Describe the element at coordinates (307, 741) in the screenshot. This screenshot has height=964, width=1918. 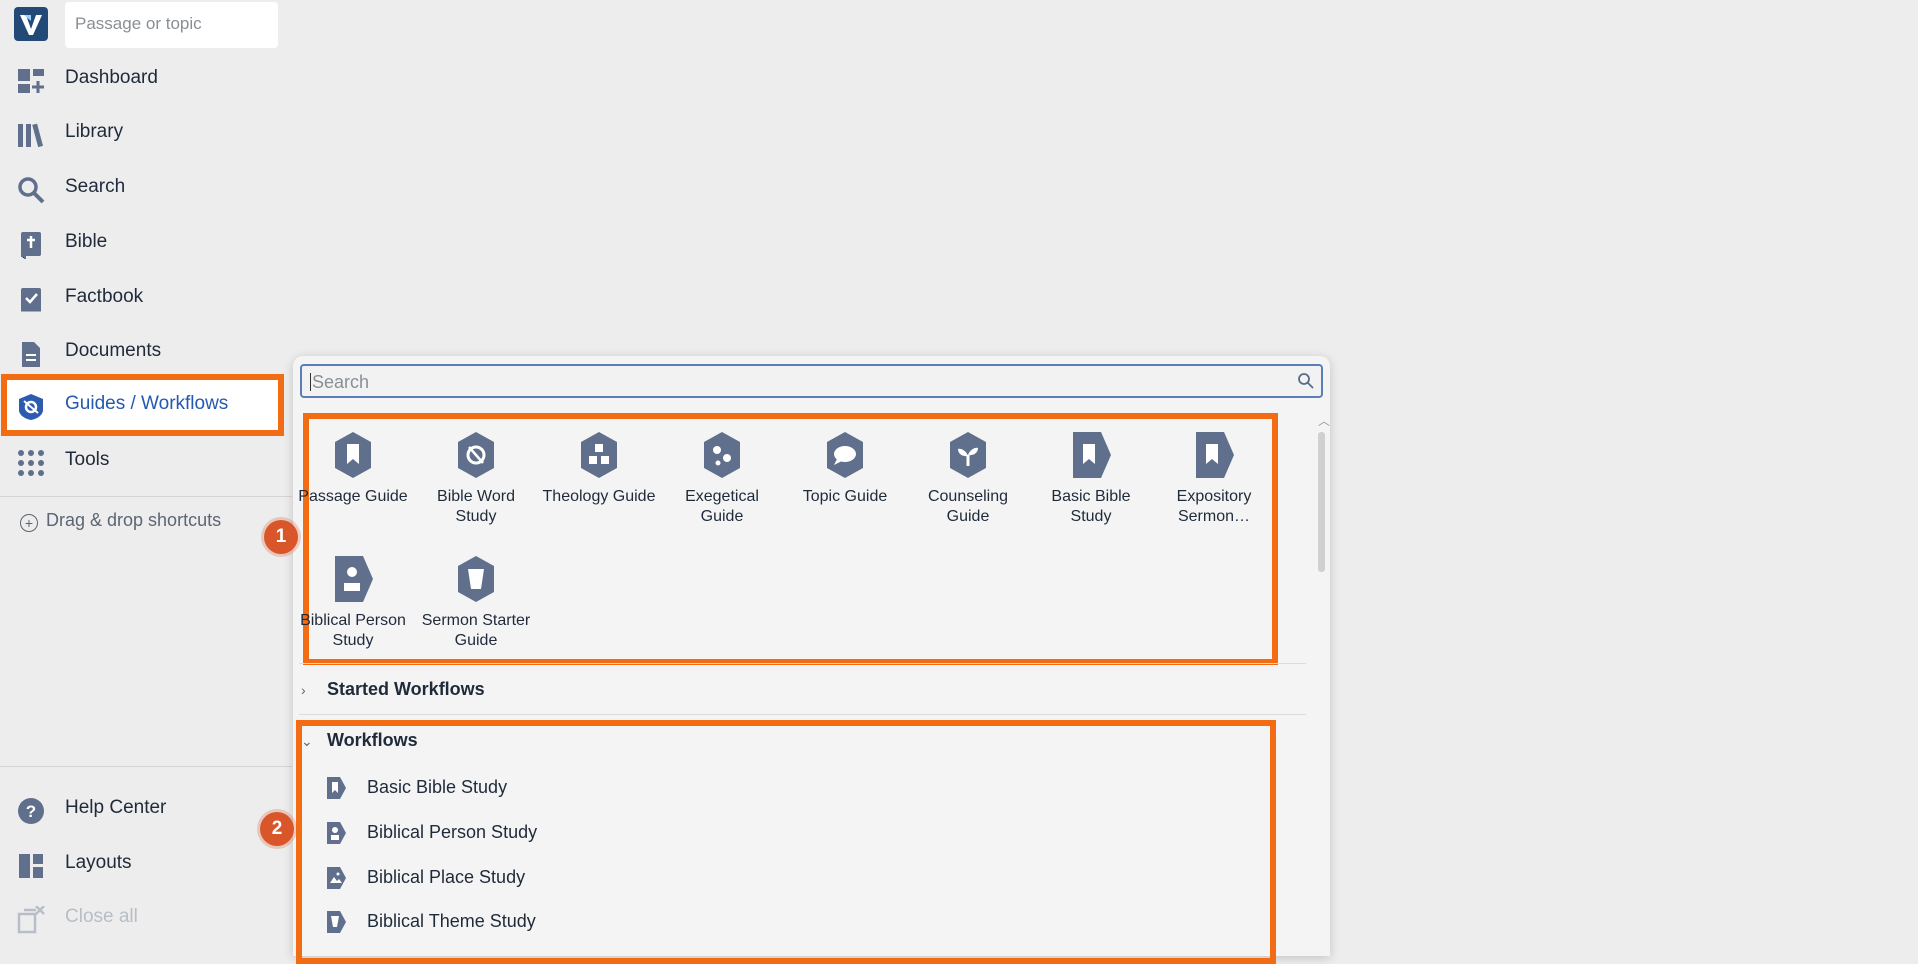
I see `chevron-down-icon: ⌄` at that location.